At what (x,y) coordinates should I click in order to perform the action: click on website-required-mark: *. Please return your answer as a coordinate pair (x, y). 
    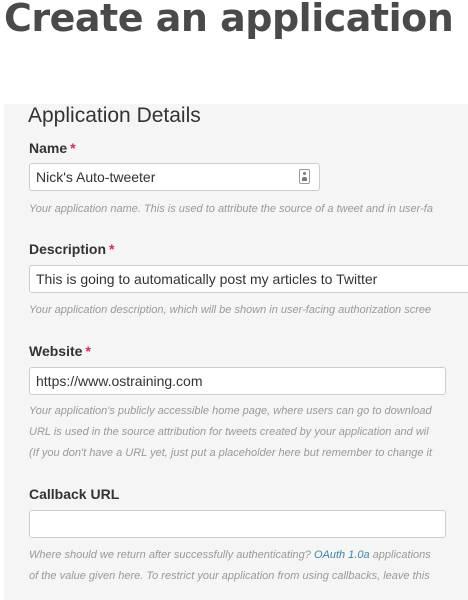
    Looking at the image, I should click on (88, 351).